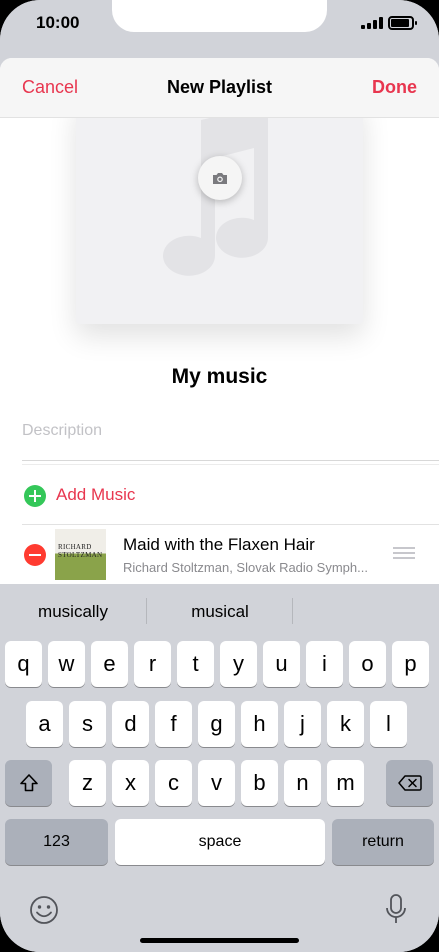 Image resolution: width=439 pixels, height=952 pixels. What do you see at coordinates (195, 664) in the screenshot?
I see `key-t: t` at bounding box center [195, 664].